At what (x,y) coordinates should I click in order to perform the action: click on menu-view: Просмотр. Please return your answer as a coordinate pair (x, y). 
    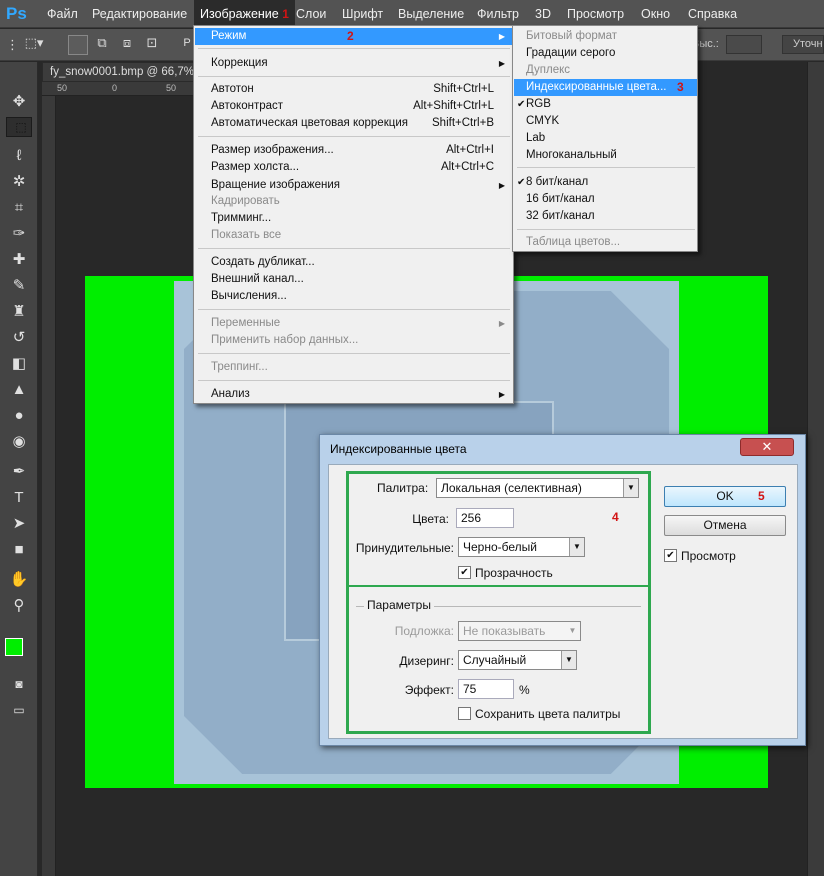
    Looking at the image, I should click on (595, 14).